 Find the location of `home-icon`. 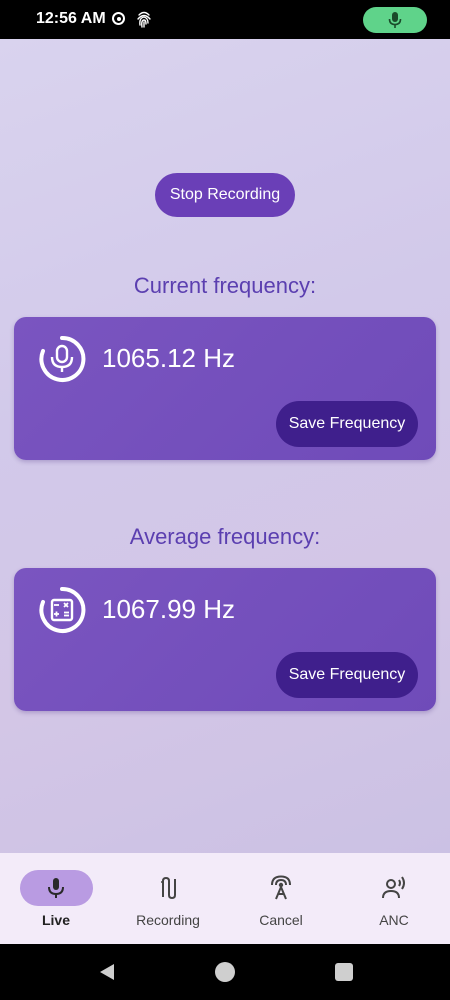

home-icon is located at coordinates (225, 972).